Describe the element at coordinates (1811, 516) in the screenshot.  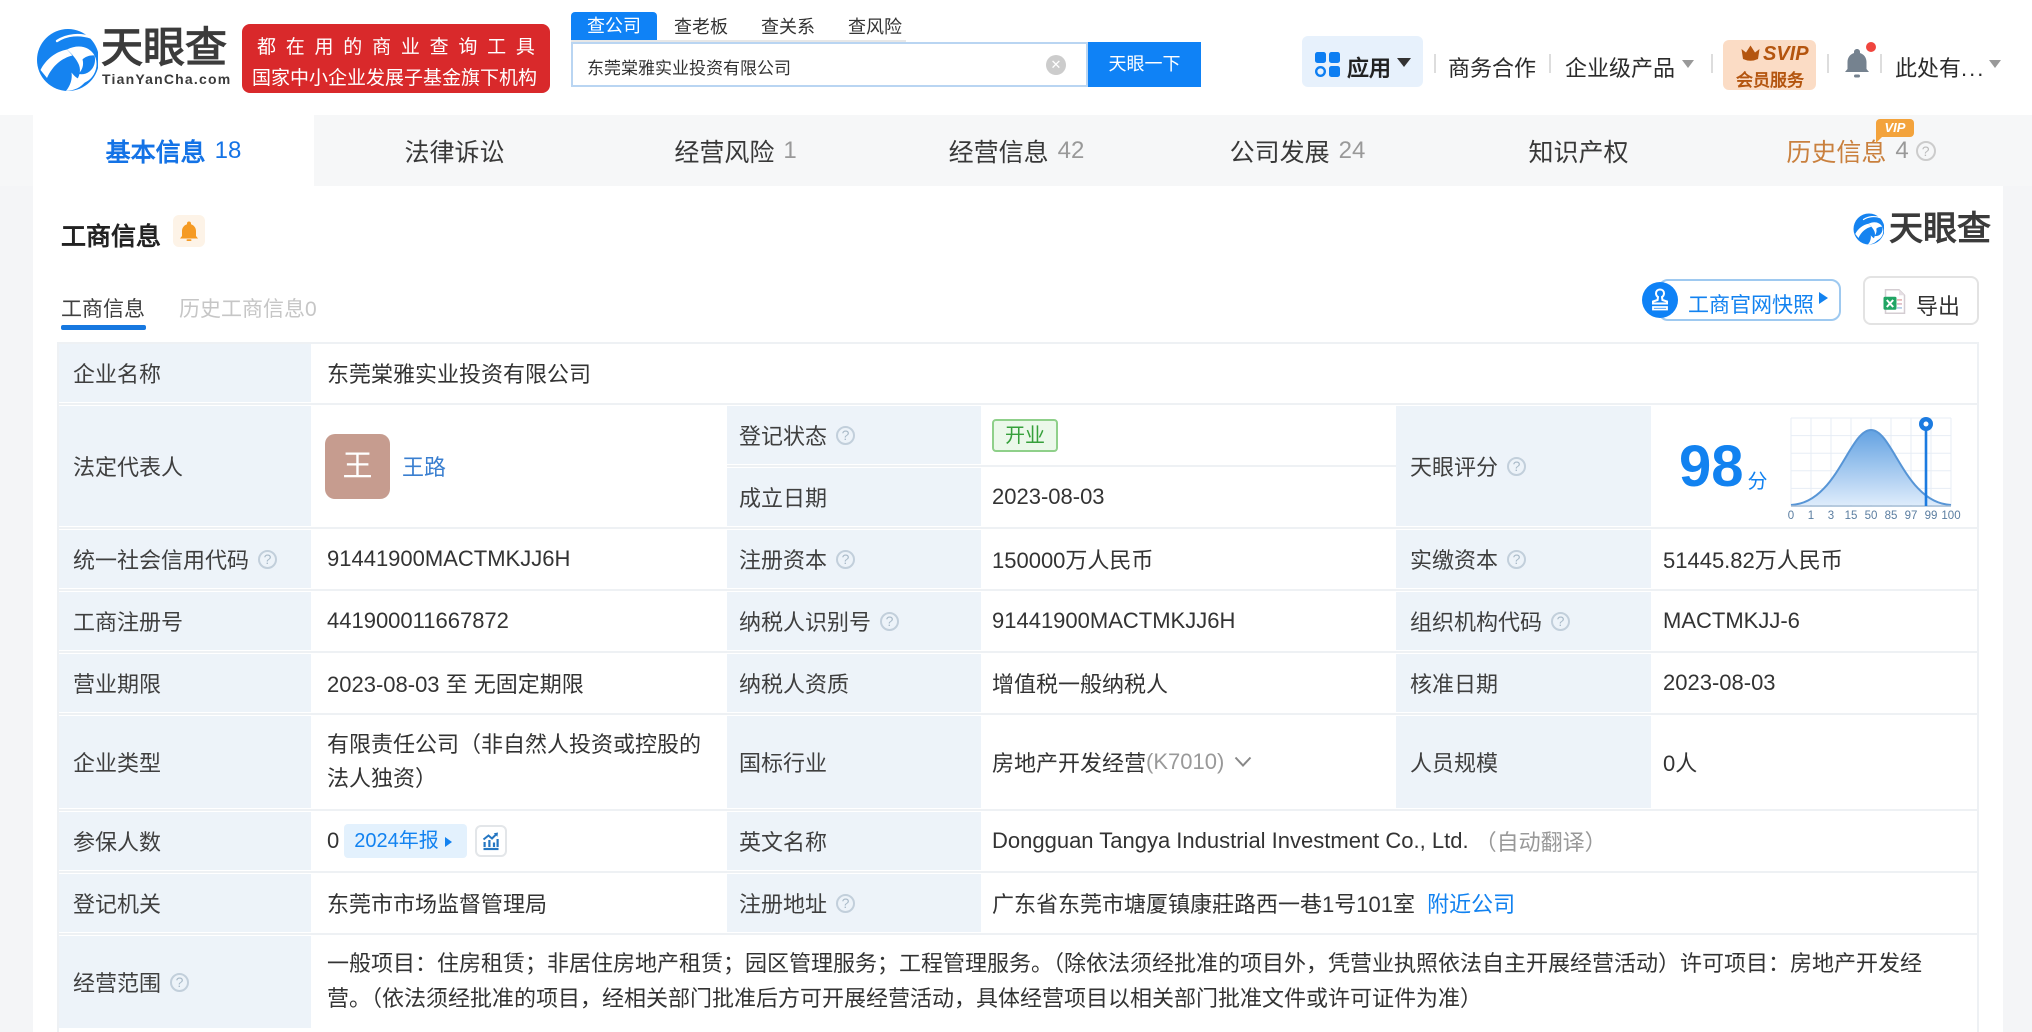
I see `svg-text: 1` at that location.